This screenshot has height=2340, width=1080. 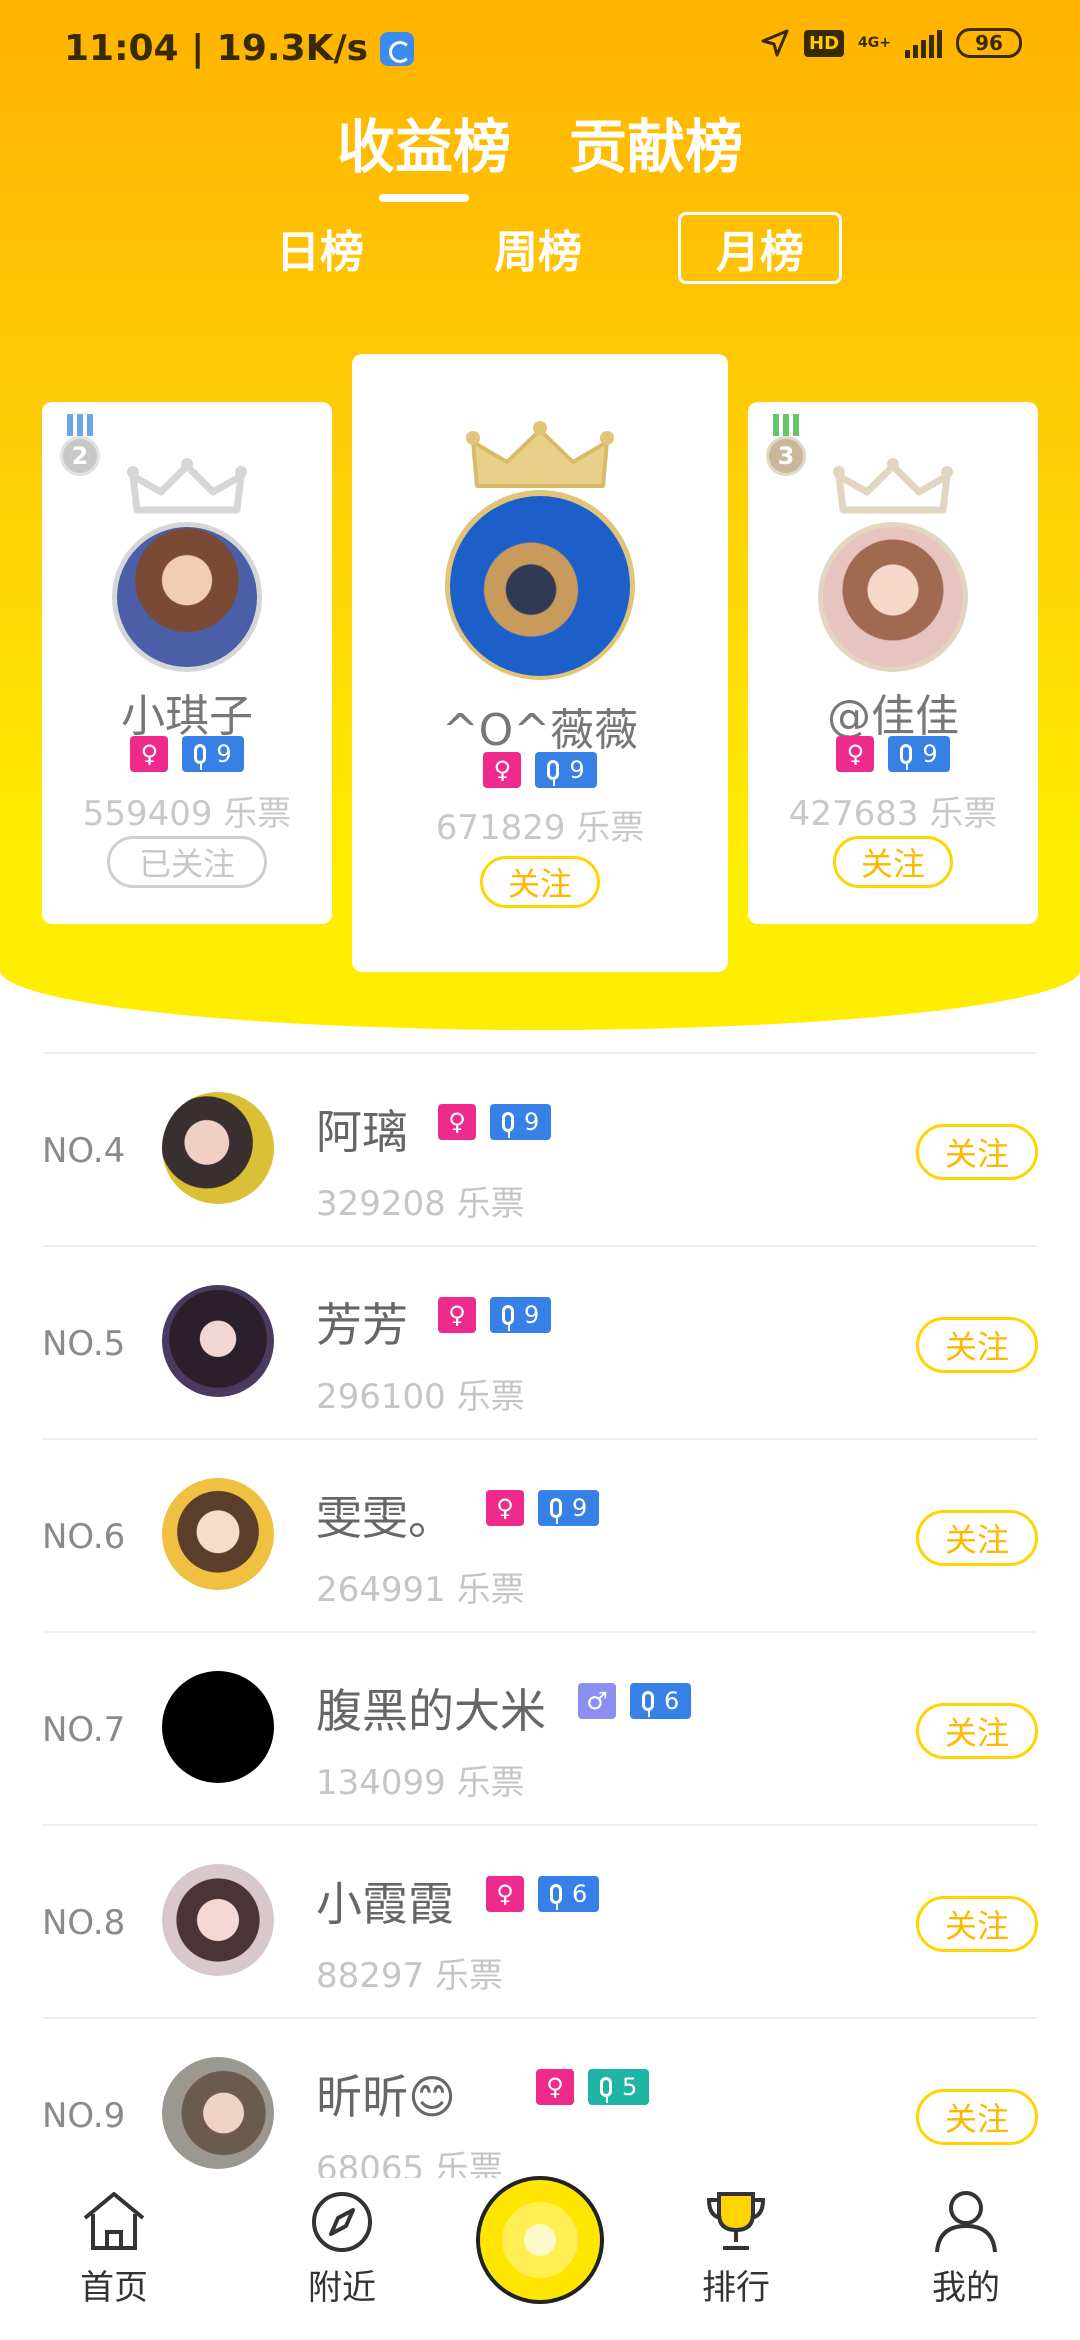 I want to click on app-notification-icon, so click(x=397, y=48).